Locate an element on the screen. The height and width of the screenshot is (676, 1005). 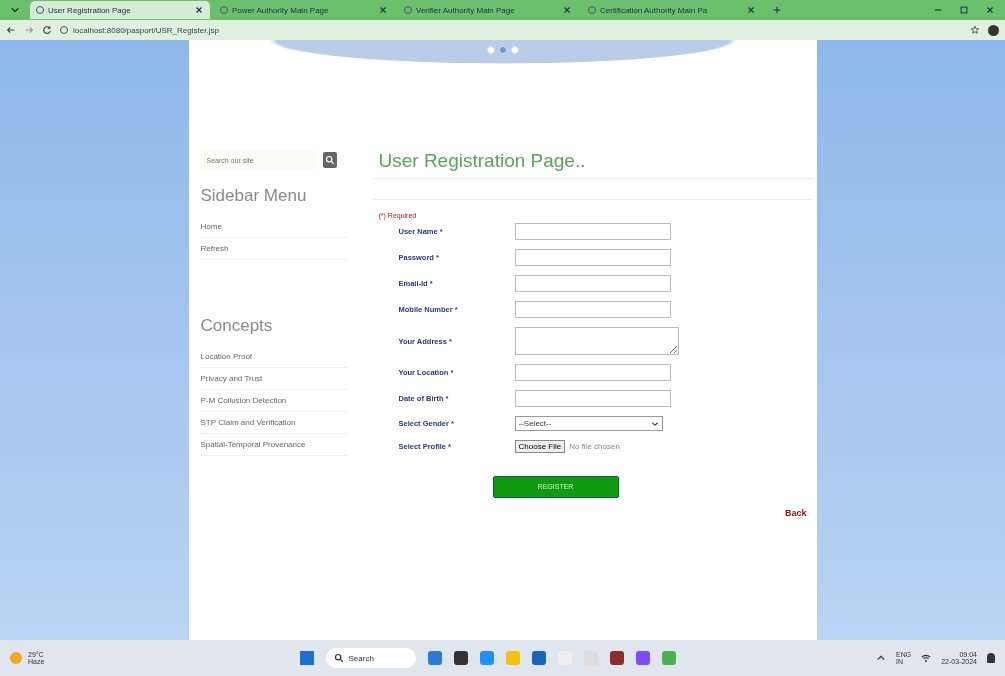
browser-tab: Verifier Authority Main Page is located at coordinates (488, 10).